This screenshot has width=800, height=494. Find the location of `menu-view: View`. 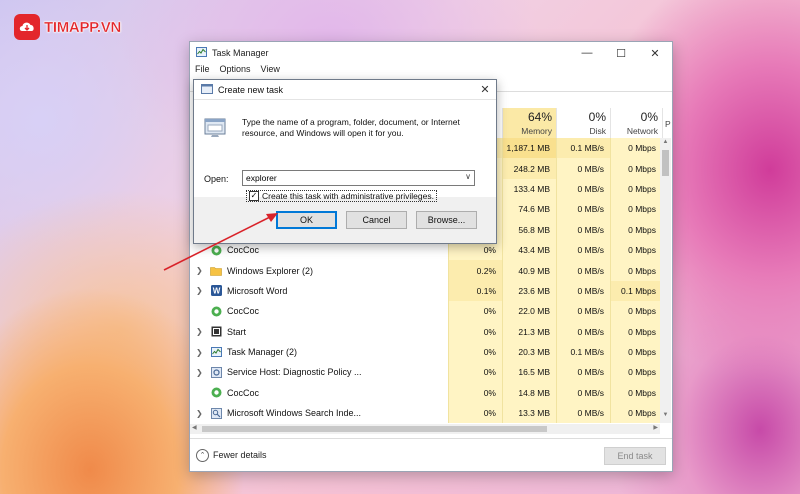

menu-view: View is located at coordinates (270, 71).